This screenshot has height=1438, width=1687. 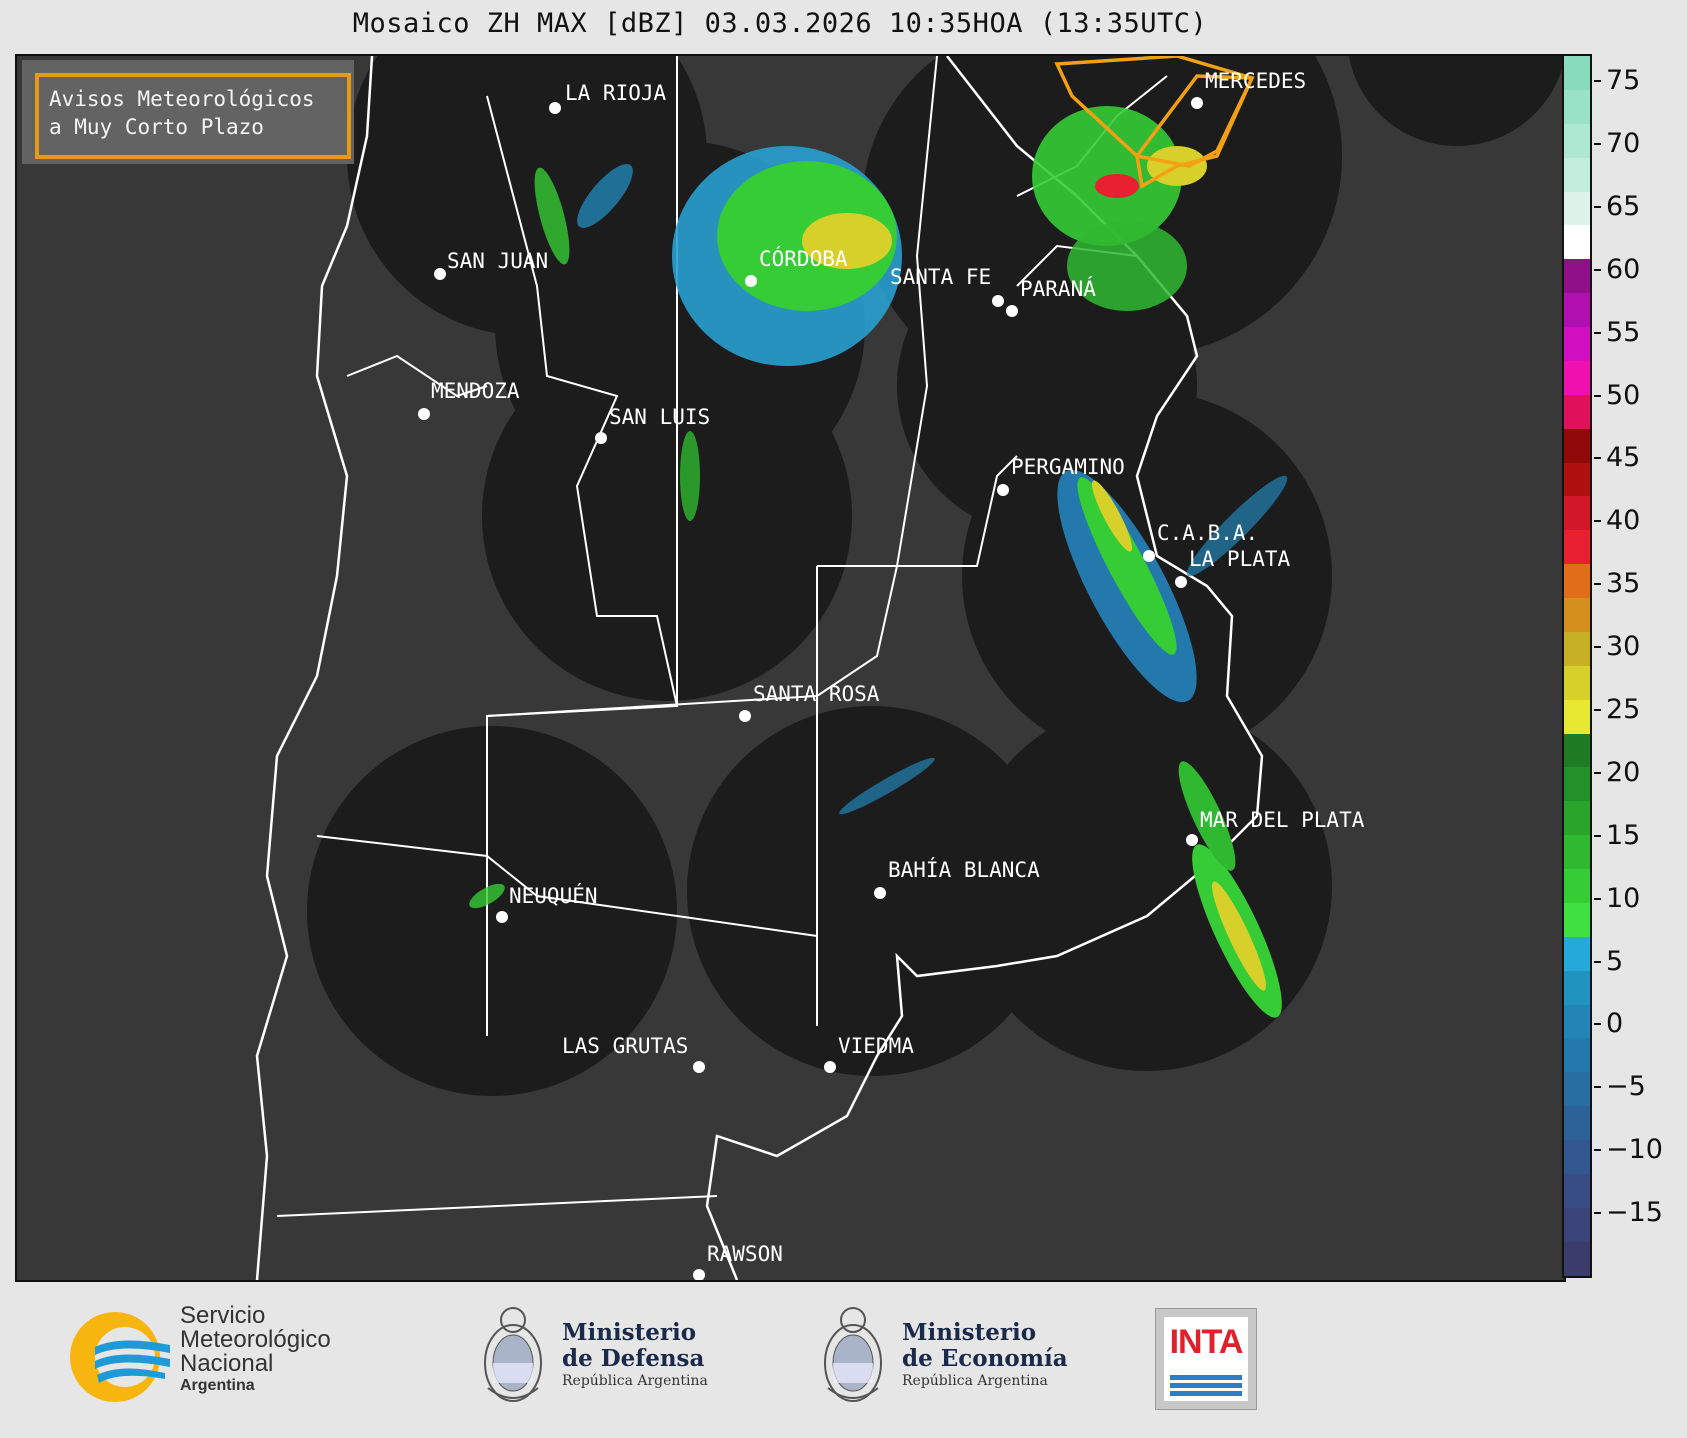 I want to click on city-label: C.A.B.A., so click(x=1207, y=533).